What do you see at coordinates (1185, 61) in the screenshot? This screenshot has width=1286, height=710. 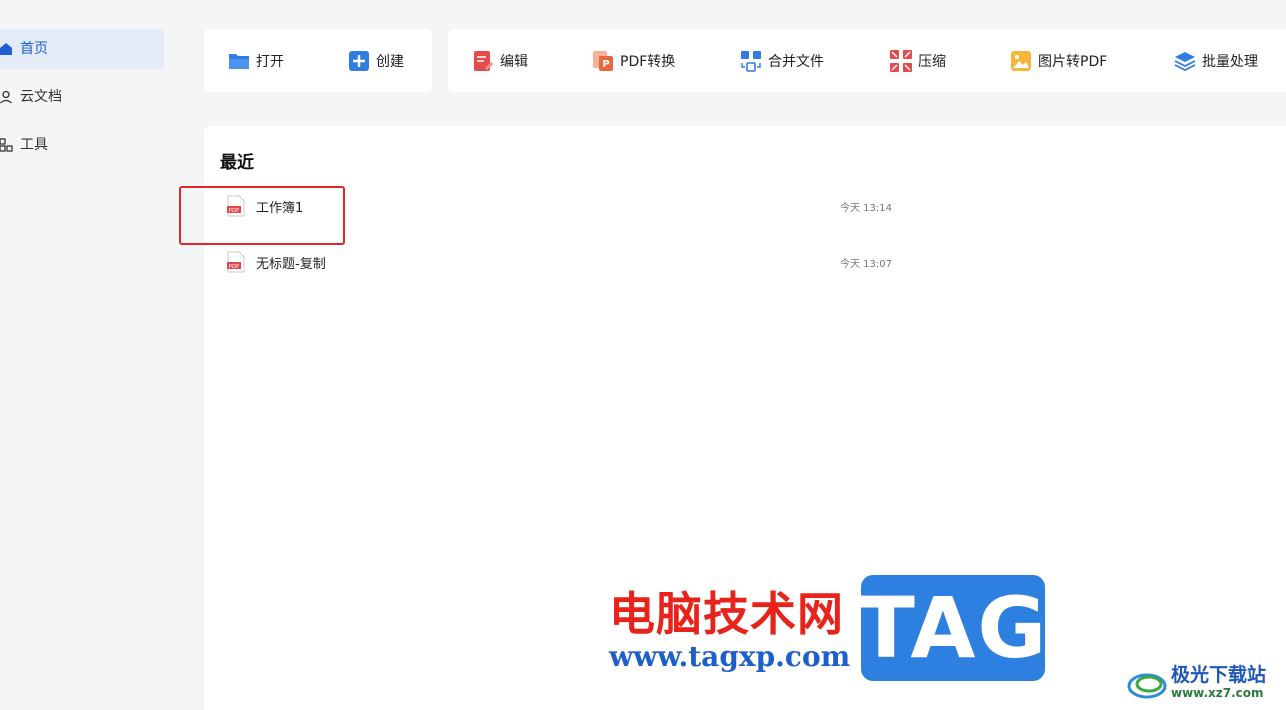 I see `layers-icon` at bounding box center [1185, 61].